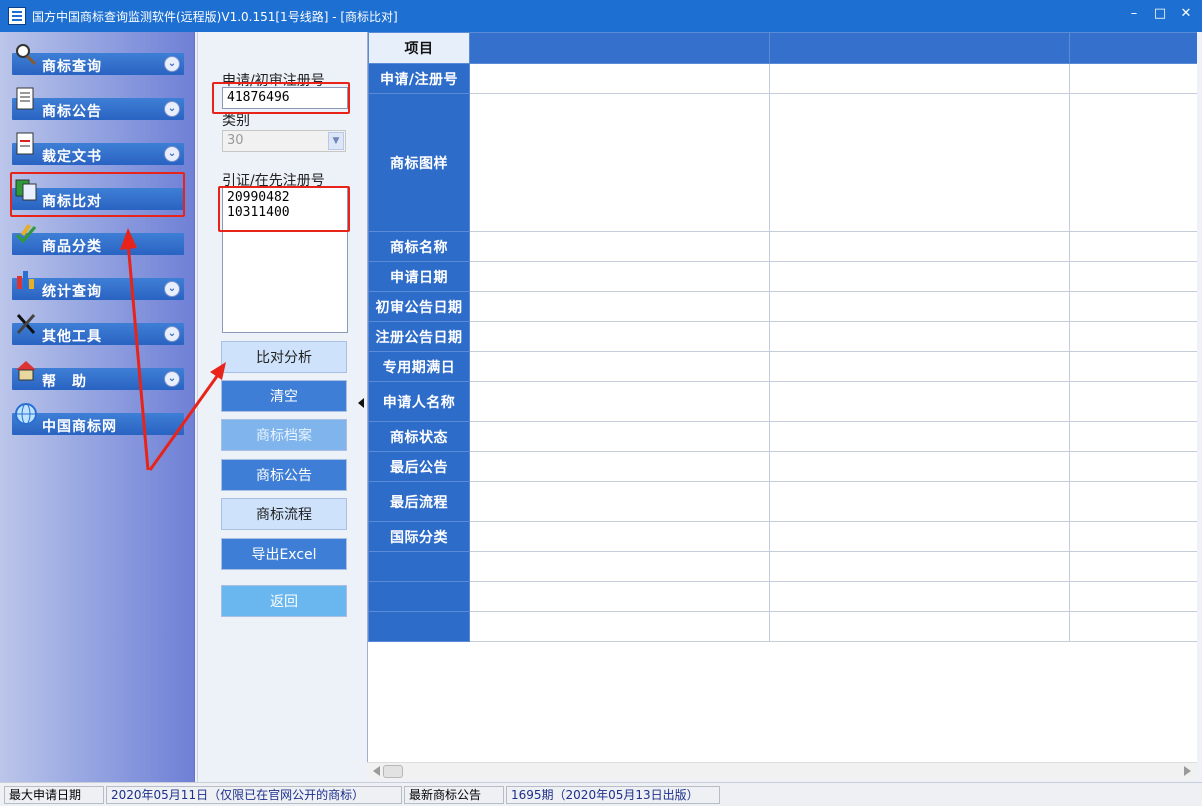 This screenshot has width=1202, height=806. What do you see at coordinates (284, 357) in the screenshot?
I see `compare-analysis-button: 比对分析` at bounding box center [284, 357].